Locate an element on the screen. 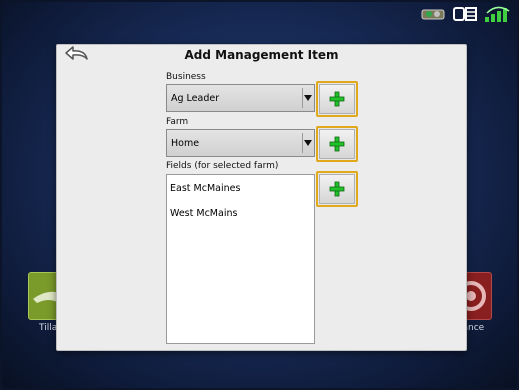 The height and width of the screenshot is (390, 519). fields-list: East McMaines West McMains is located at coordinates (240, 259).